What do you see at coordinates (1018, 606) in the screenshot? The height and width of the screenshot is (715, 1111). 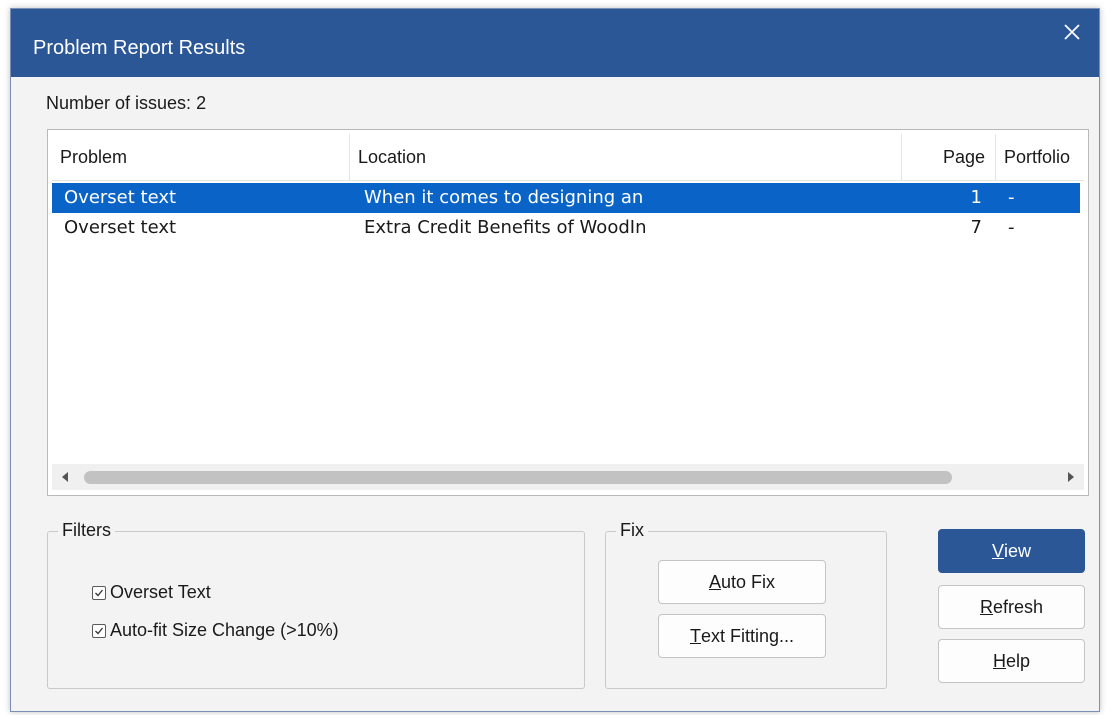 I see `refresh-label: efresh` at bounding box center [1018, 606].